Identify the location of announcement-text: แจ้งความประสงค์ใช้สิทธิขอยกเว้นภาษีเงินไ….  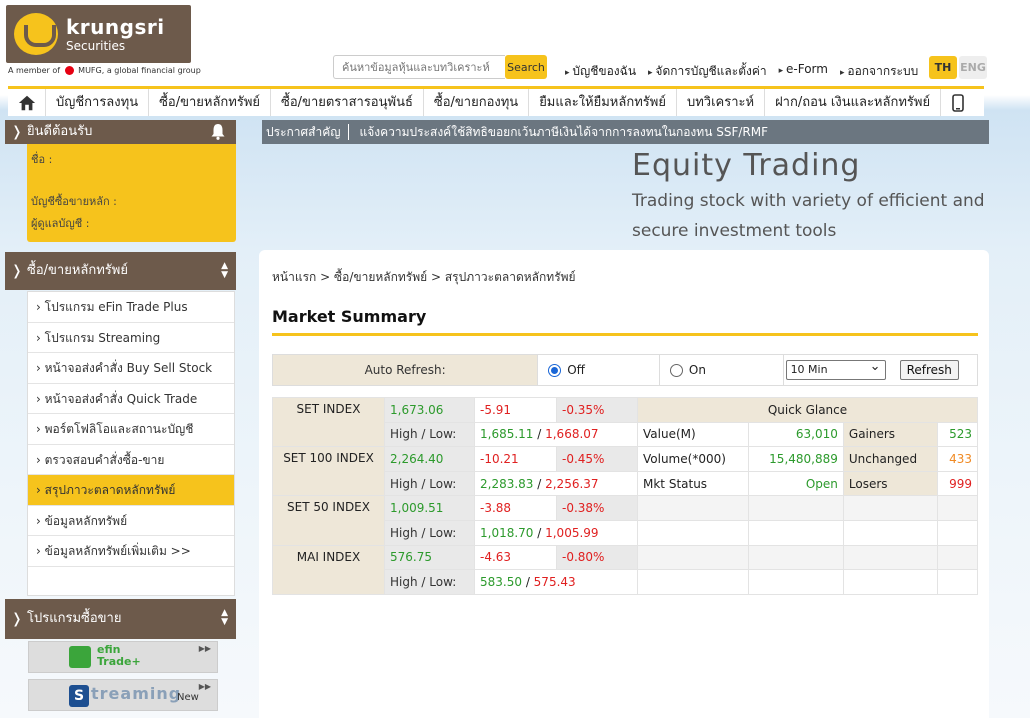
(558, 132).